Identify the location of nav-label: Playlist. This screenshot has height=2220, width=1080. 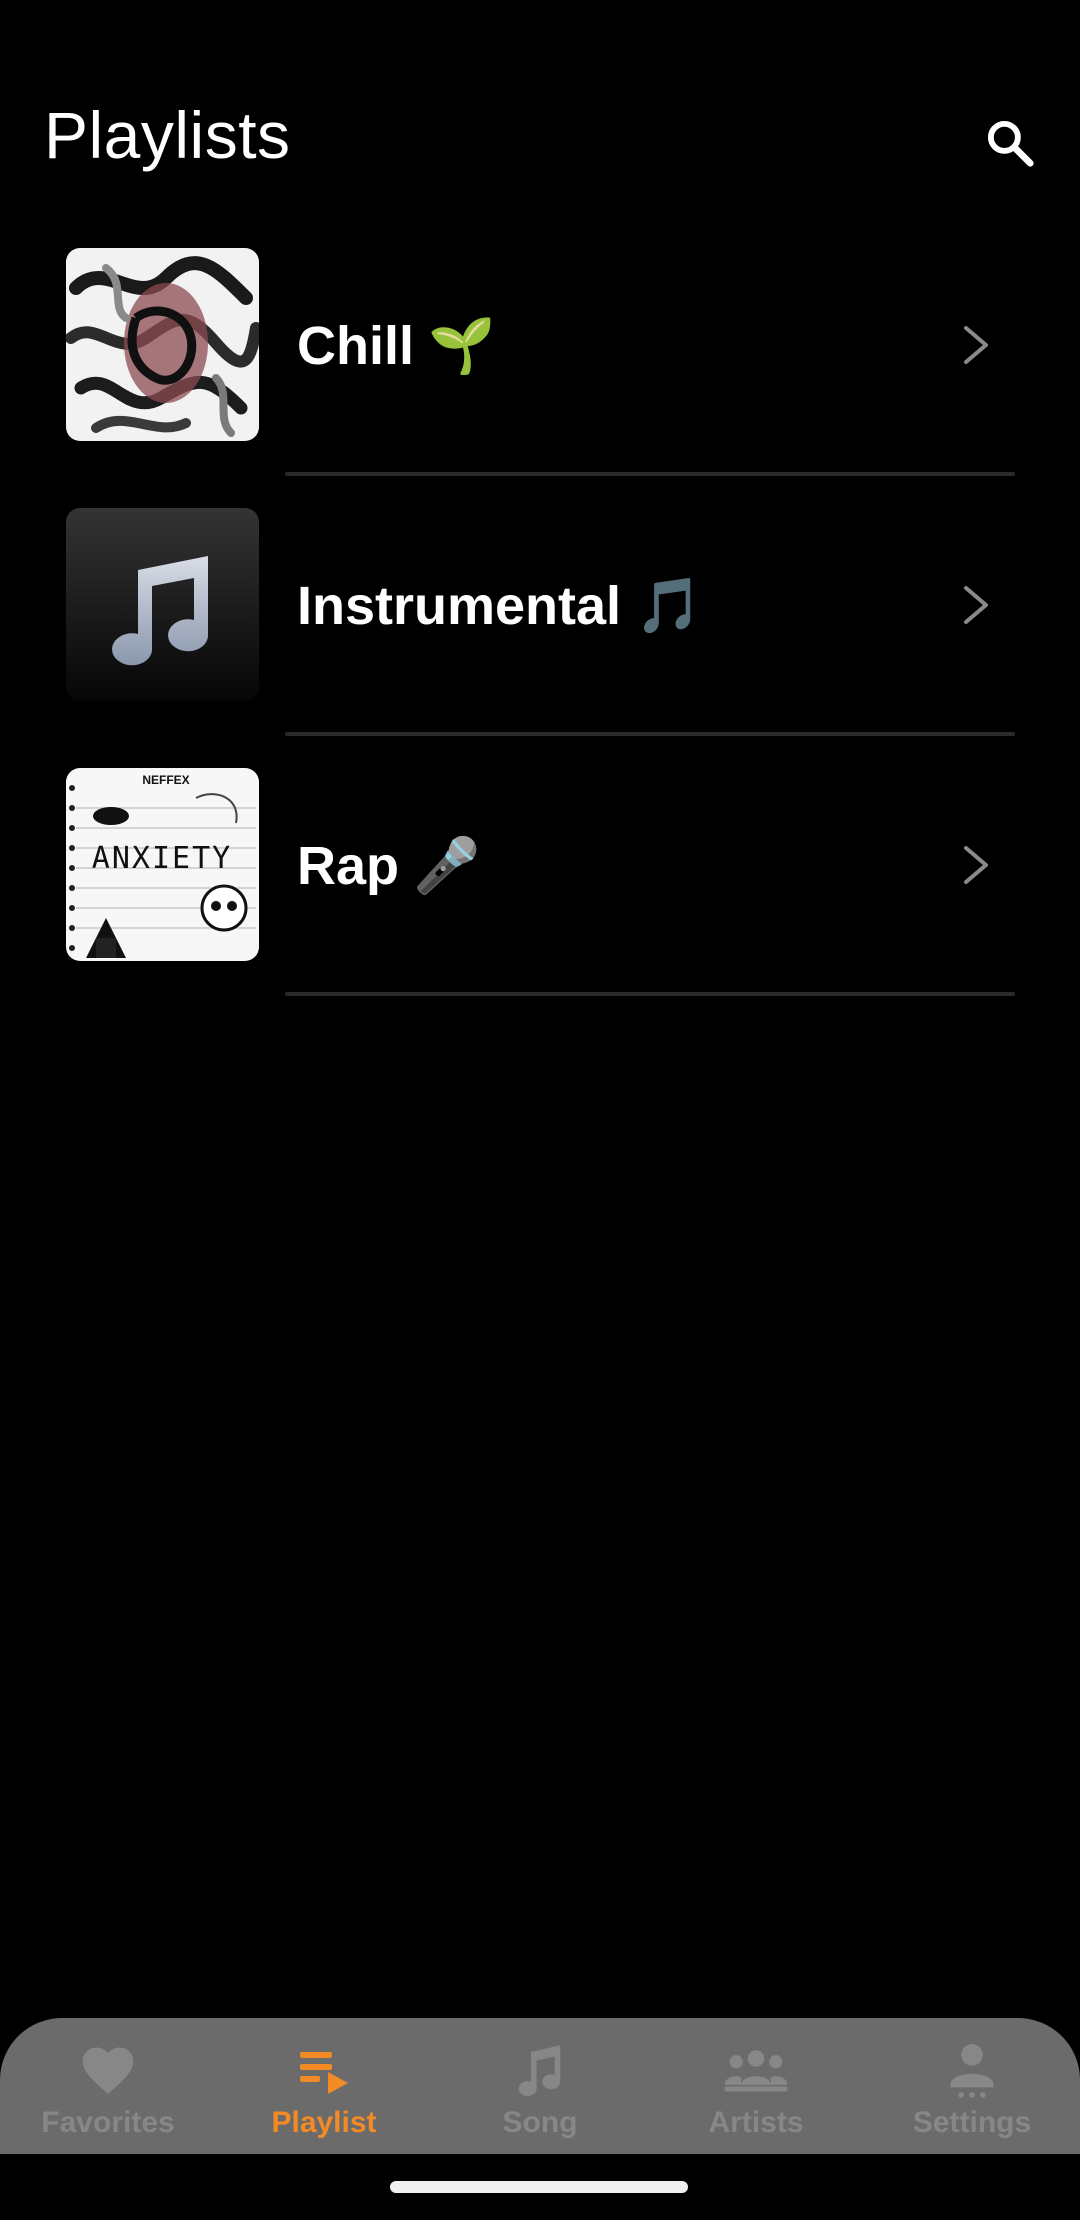
(324, 2122).